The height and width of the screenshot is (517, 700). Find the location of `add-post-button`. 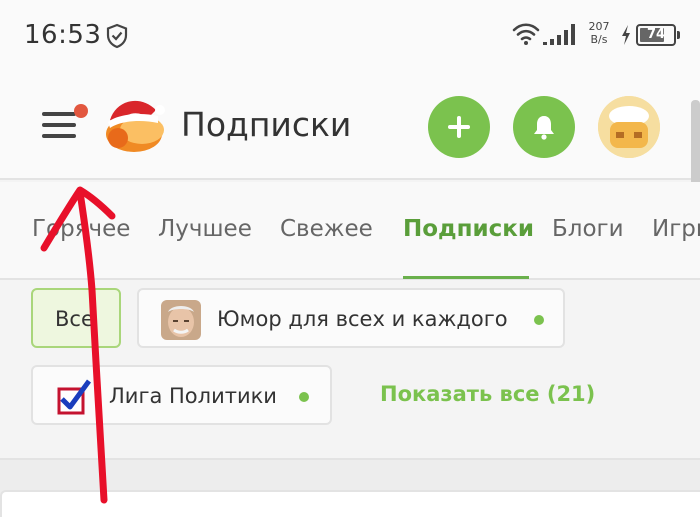

add-post-button is located at coordinates (459, 127).